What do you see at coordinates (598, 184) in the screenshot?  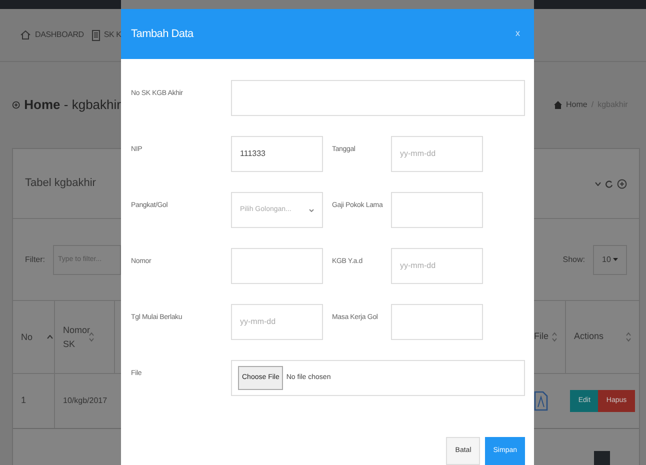 I see `collapse-icon` at bounding box center [598, 184].